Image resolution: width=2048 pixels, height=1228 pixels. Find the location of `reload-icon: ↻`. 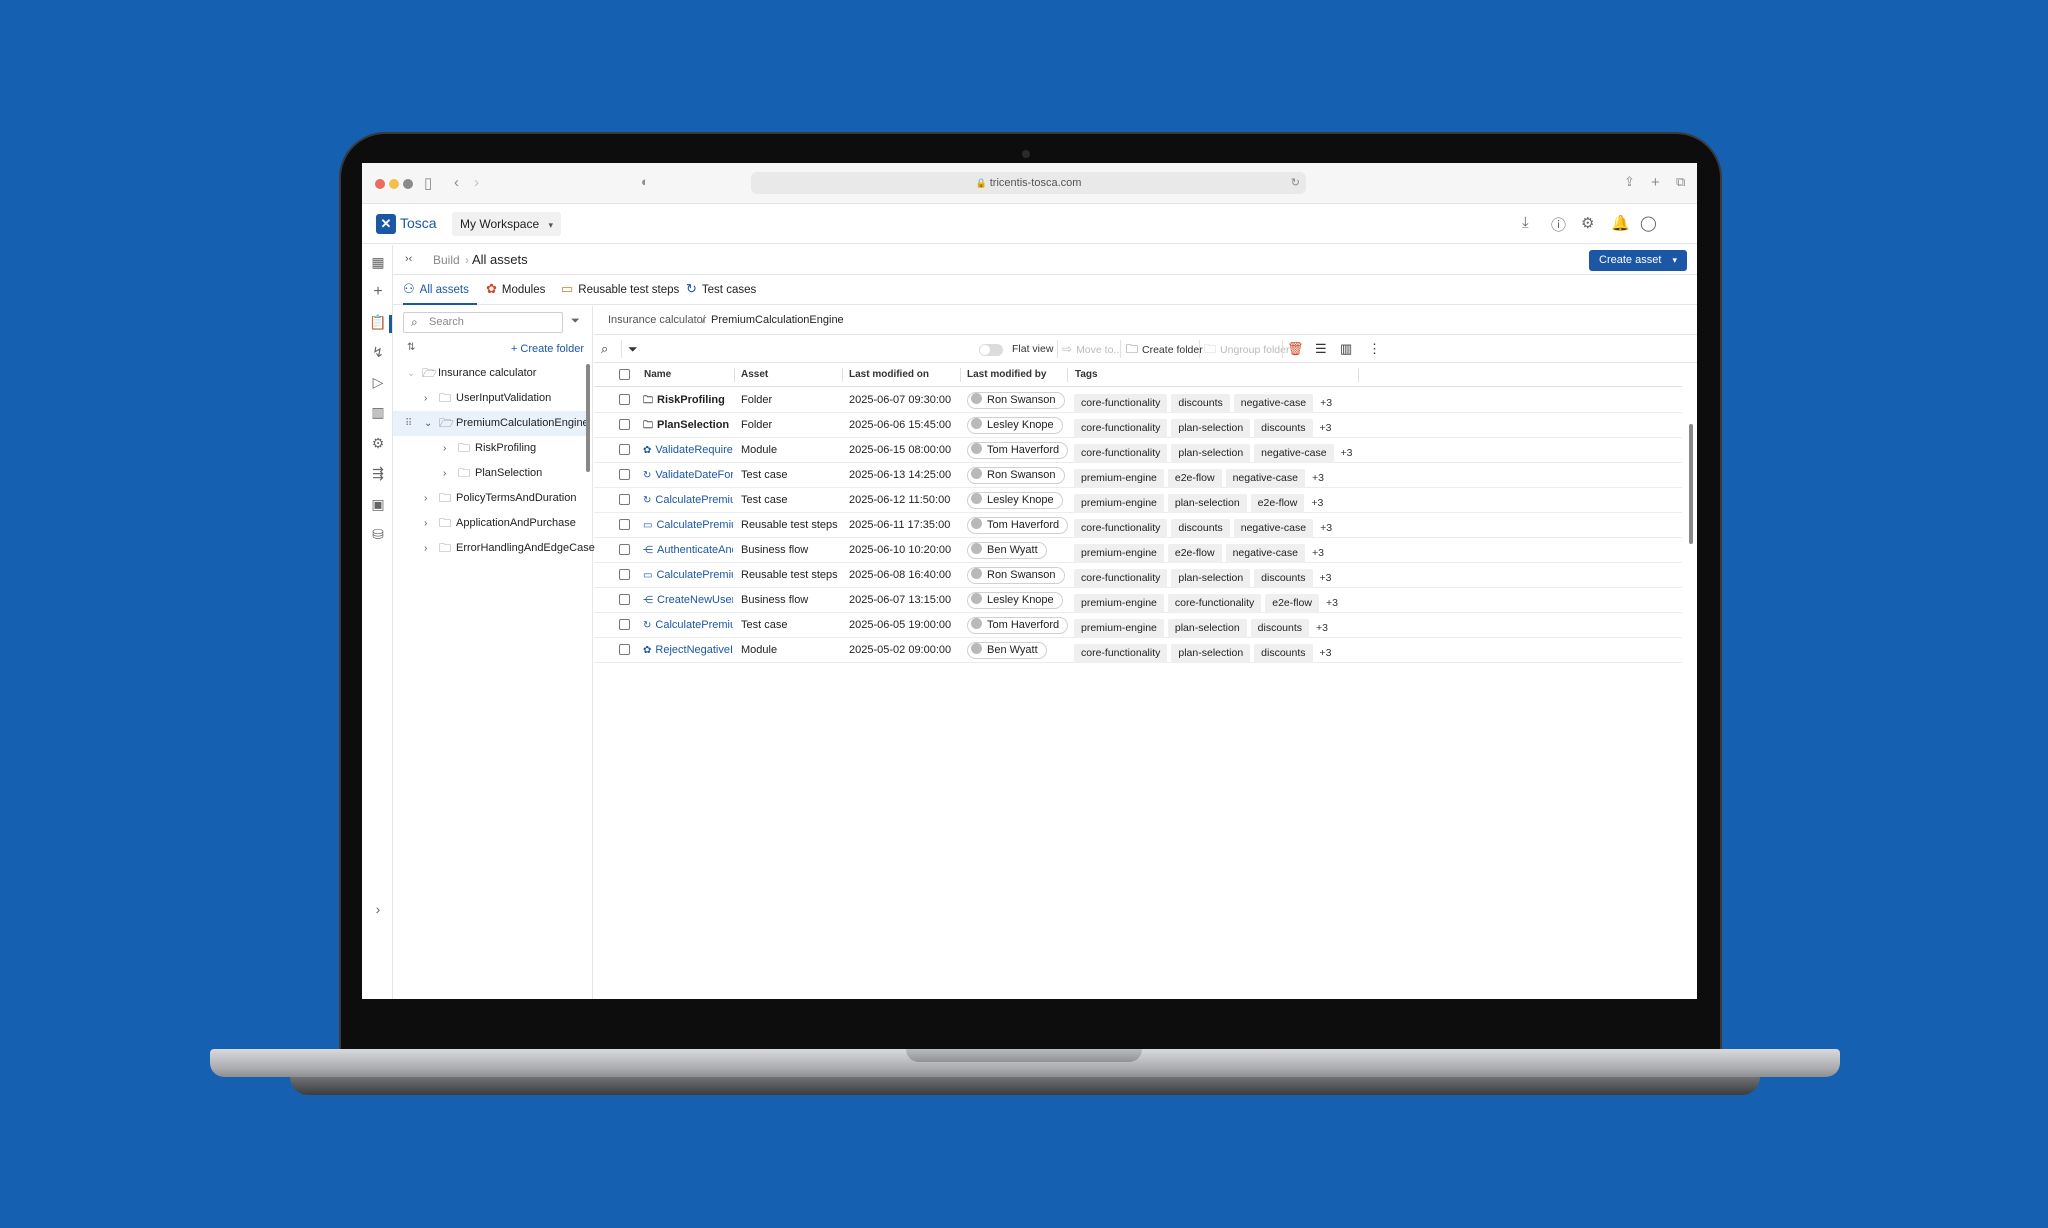

reload-icon: ↻ is located at coordinates (1295, 183).